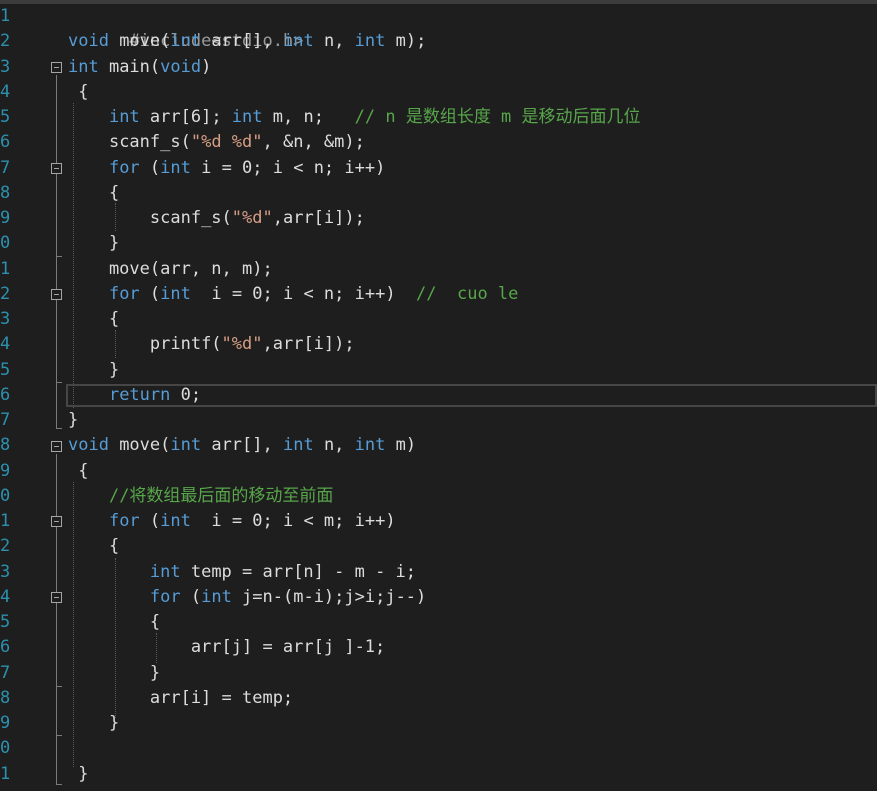 The height and width of the screenshot is (791, 877). What do you see at coordinates (56, 67) in the screenshot?
I see `fold-toggle-main` at bounding box center [56, 67].